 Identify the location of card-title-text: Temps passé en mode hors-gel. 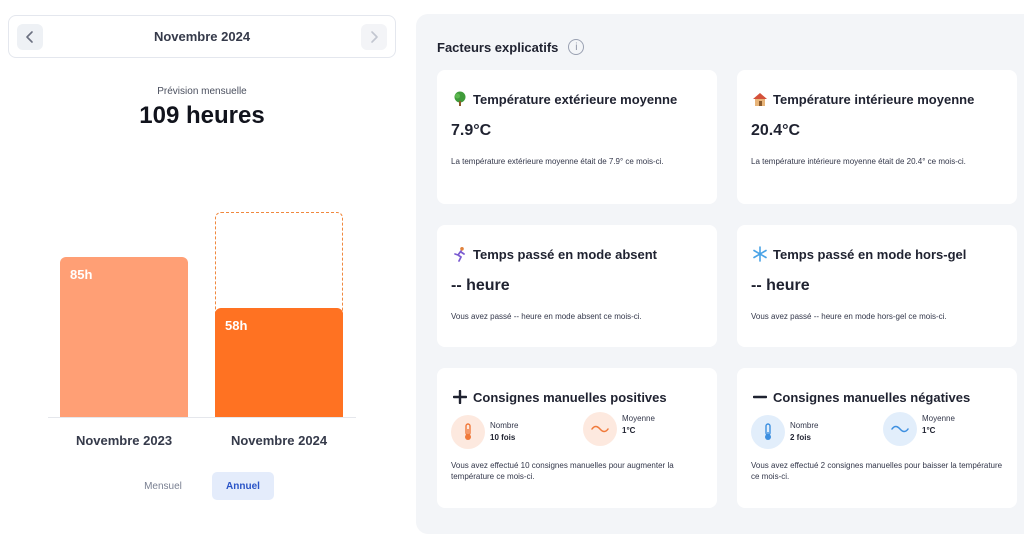
(870, 254).